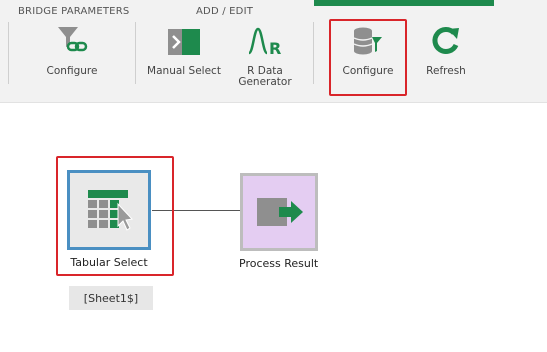 The width and height of the screenshot is (547, 352). I want to click on r-data-label-line2: Generator, so click(265, 82).